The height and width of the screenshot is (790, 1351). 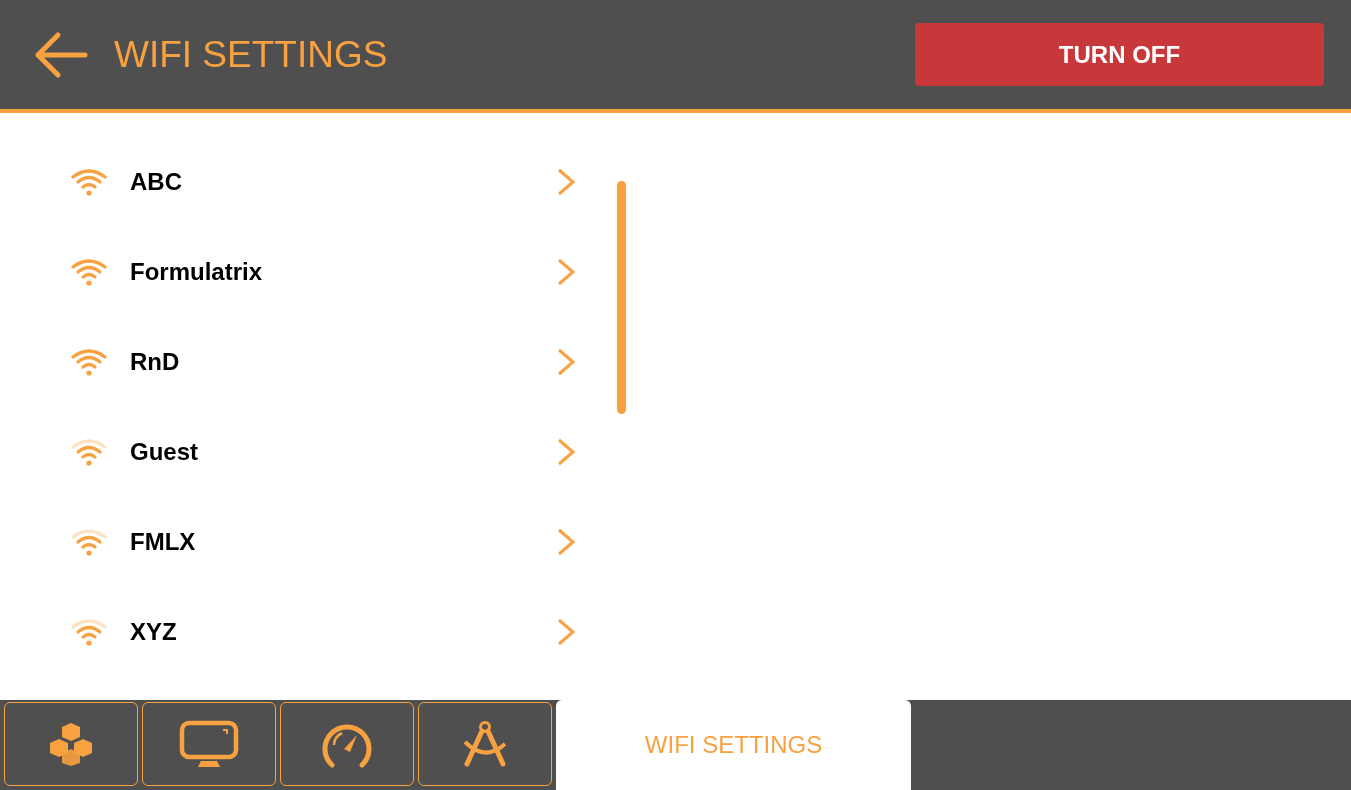 What do you see at coordinates (621, 297) in the screenshot?
I see `scrollbar` at bounding box center [621, 297].